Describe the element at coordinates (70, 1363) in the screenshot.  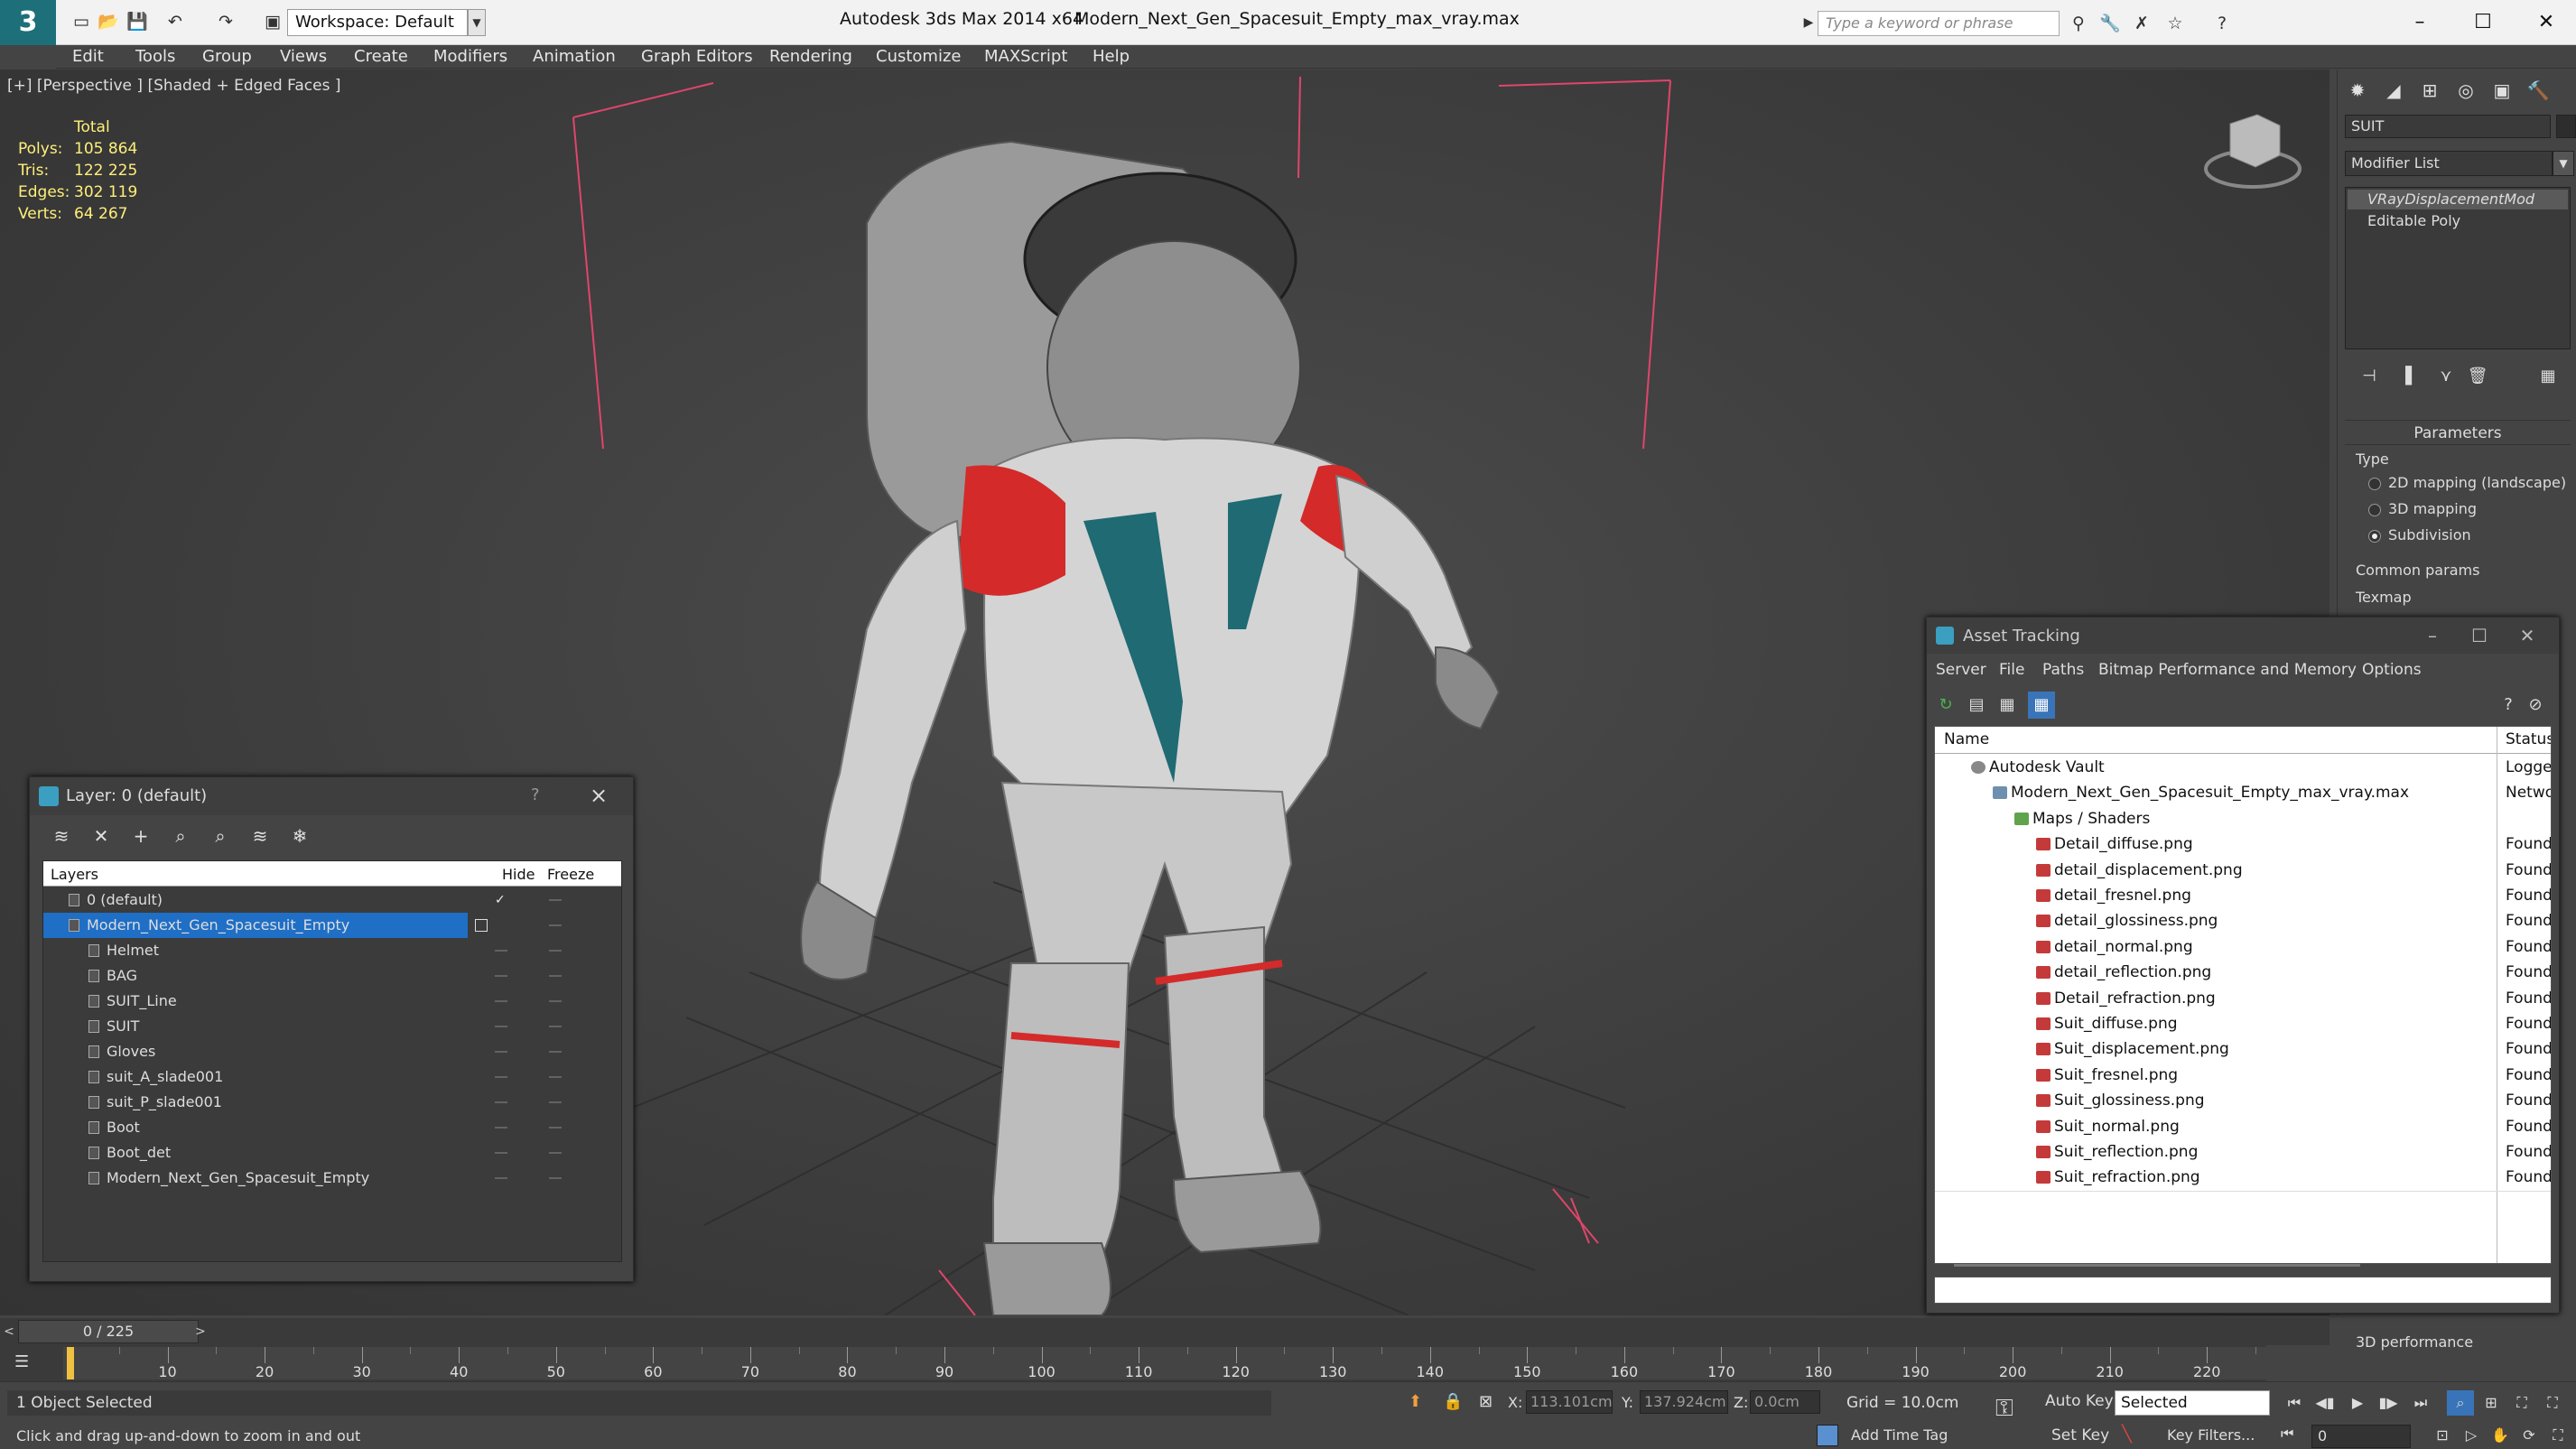
I see `time-cursor` at that location.